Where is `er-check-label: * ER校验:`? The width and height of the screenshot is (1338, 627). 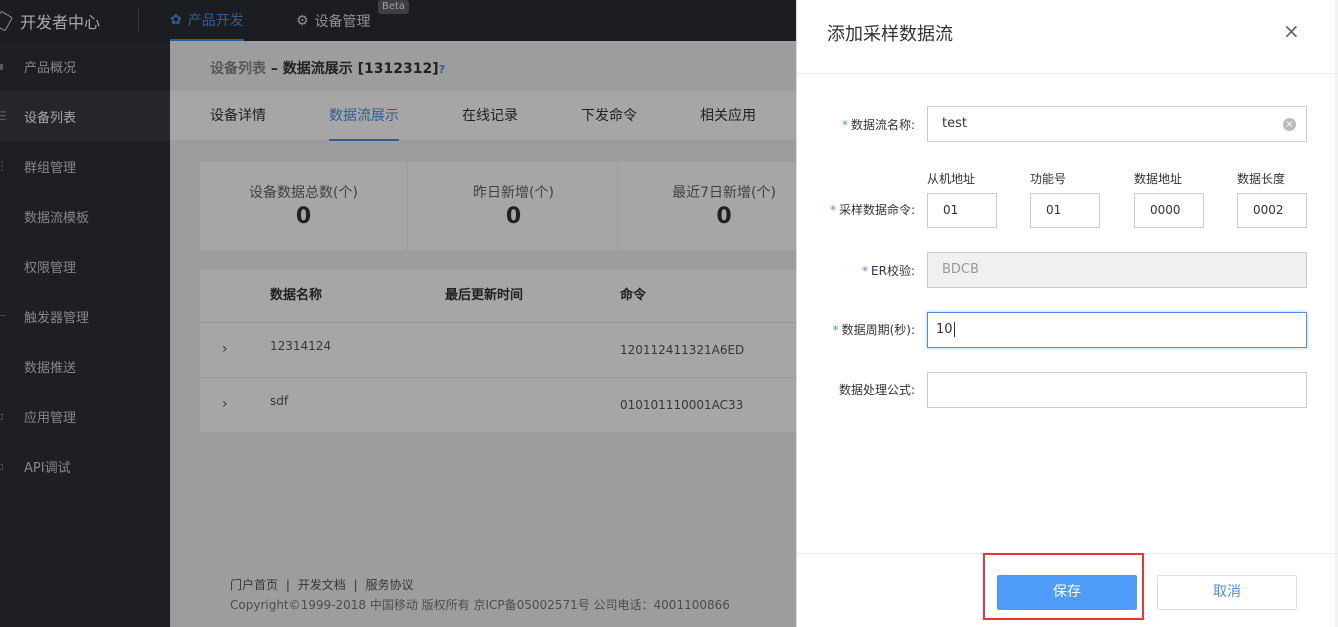
er-check-label: * ER校验: is located at coordinates (888, 270).